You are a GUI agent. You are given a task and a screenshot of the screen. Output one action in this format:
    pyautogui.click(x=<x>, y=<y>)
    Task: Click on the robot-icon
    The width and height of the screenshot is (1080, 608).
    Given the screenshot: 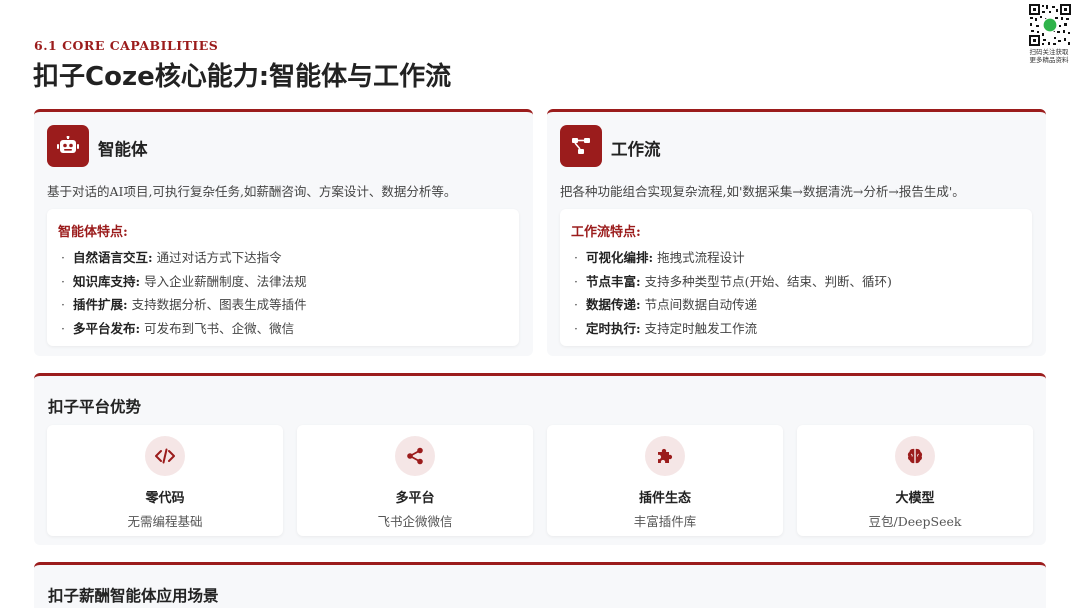 What is the action you would take?
    pyautogui.click(x=68, y=146)
    